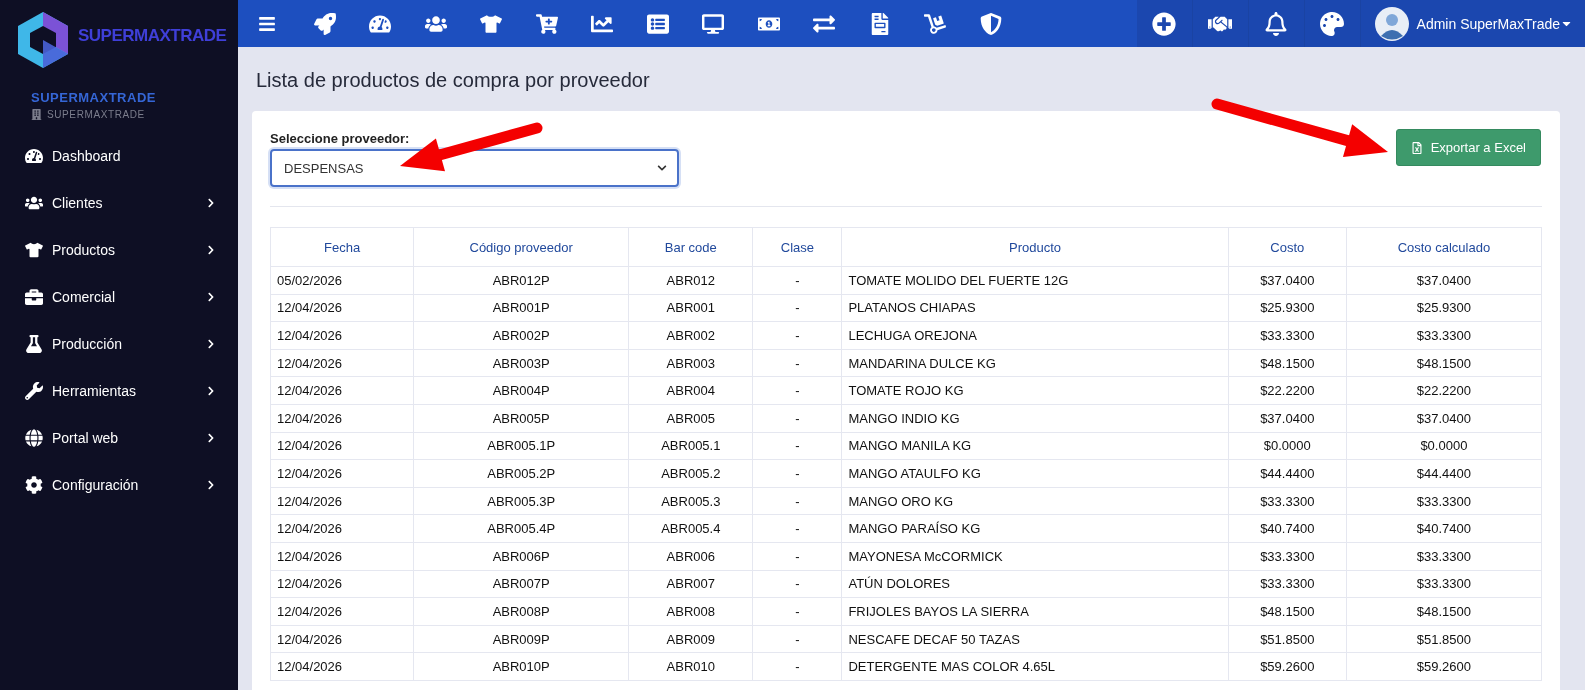 The width and height of the screenshot is (1585, 690). Describe the element at coordinates (521, 247) in the screenshot. I see `column-header: Código proveedor` at that location.